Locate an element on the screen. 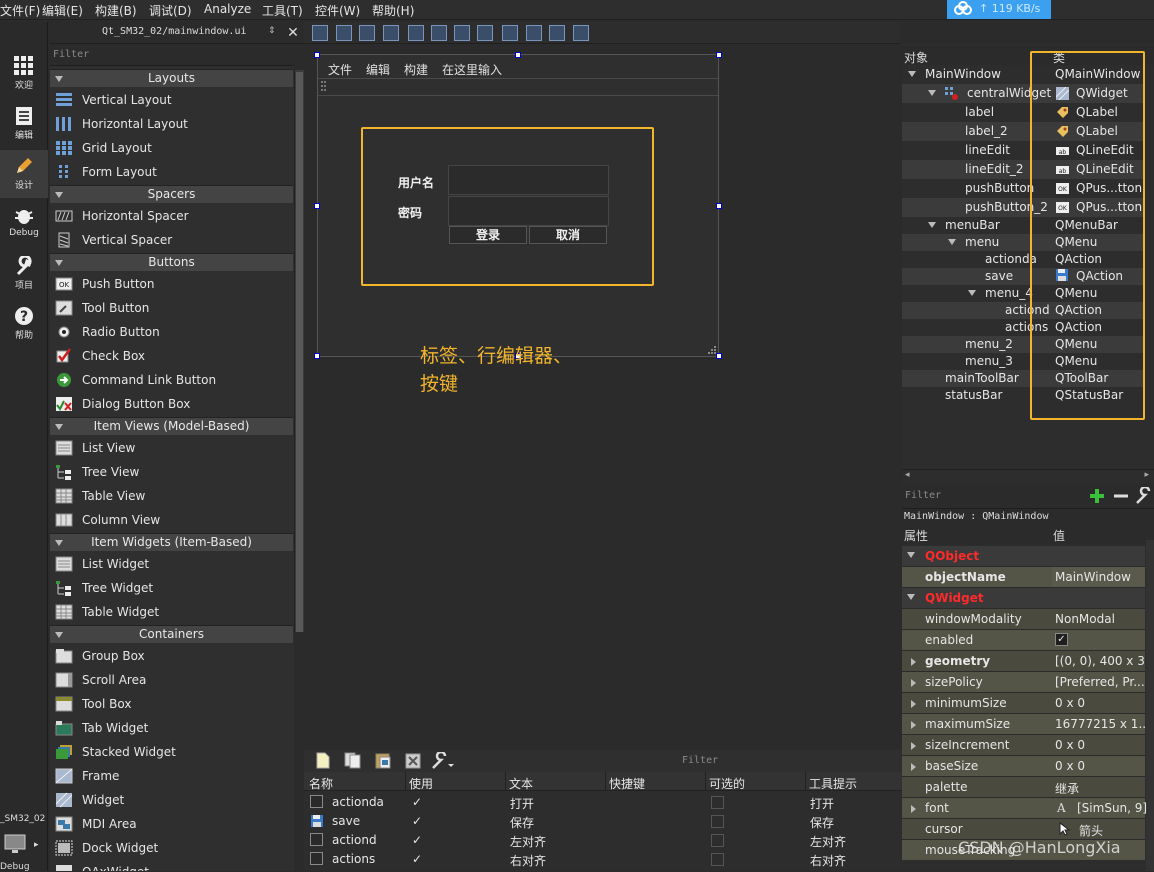  add-property-icon is located at coordinates (1097, 496).